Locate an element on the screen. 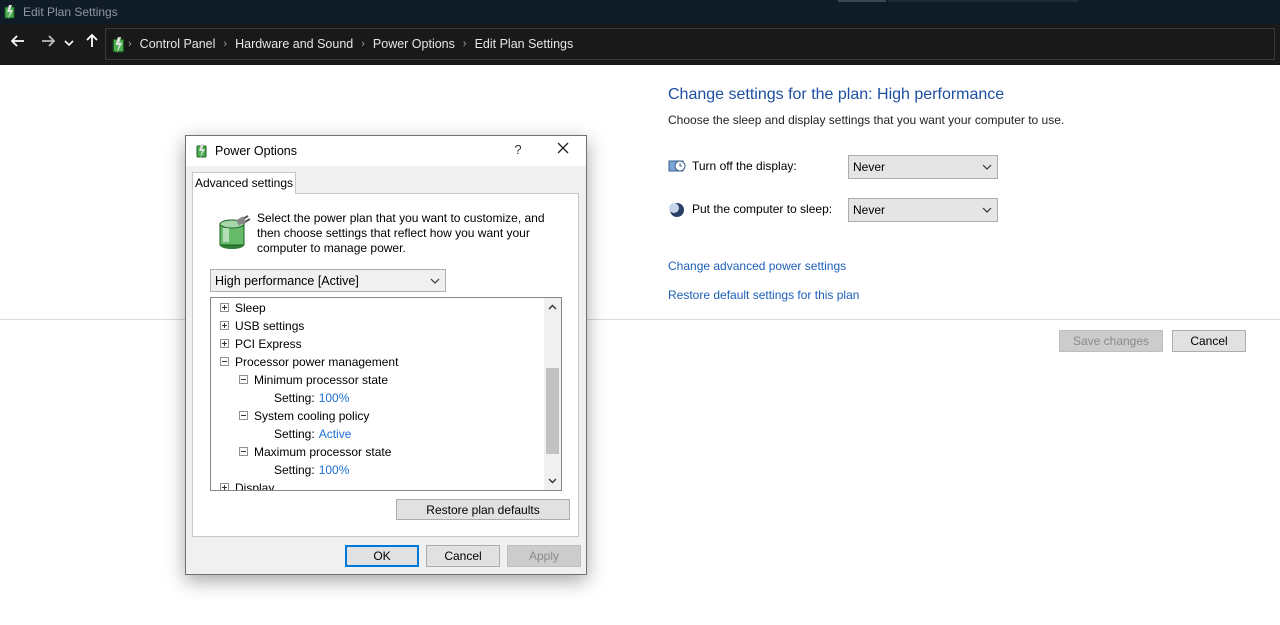  scrollbar-thumb is located at coordinates (552, 411).